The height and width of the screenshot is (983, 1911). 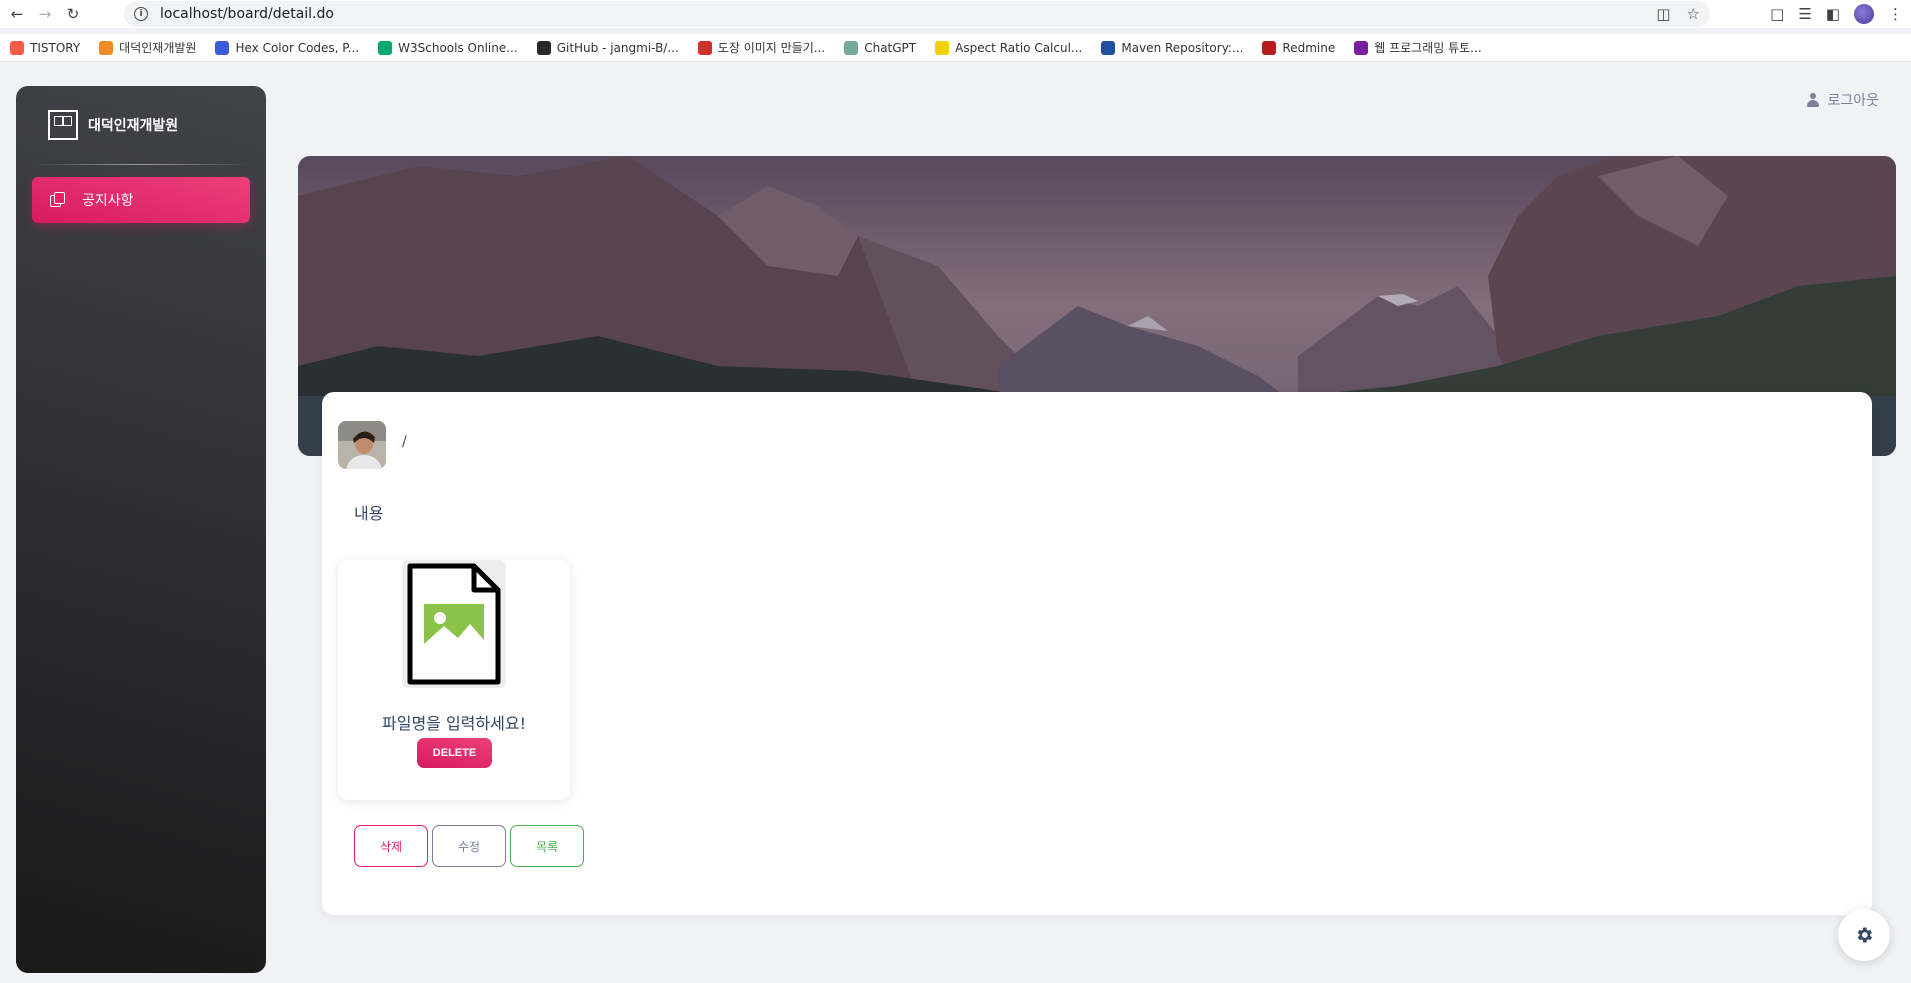 I want to click on brand-logo-icon, so click(x=63, y=125).